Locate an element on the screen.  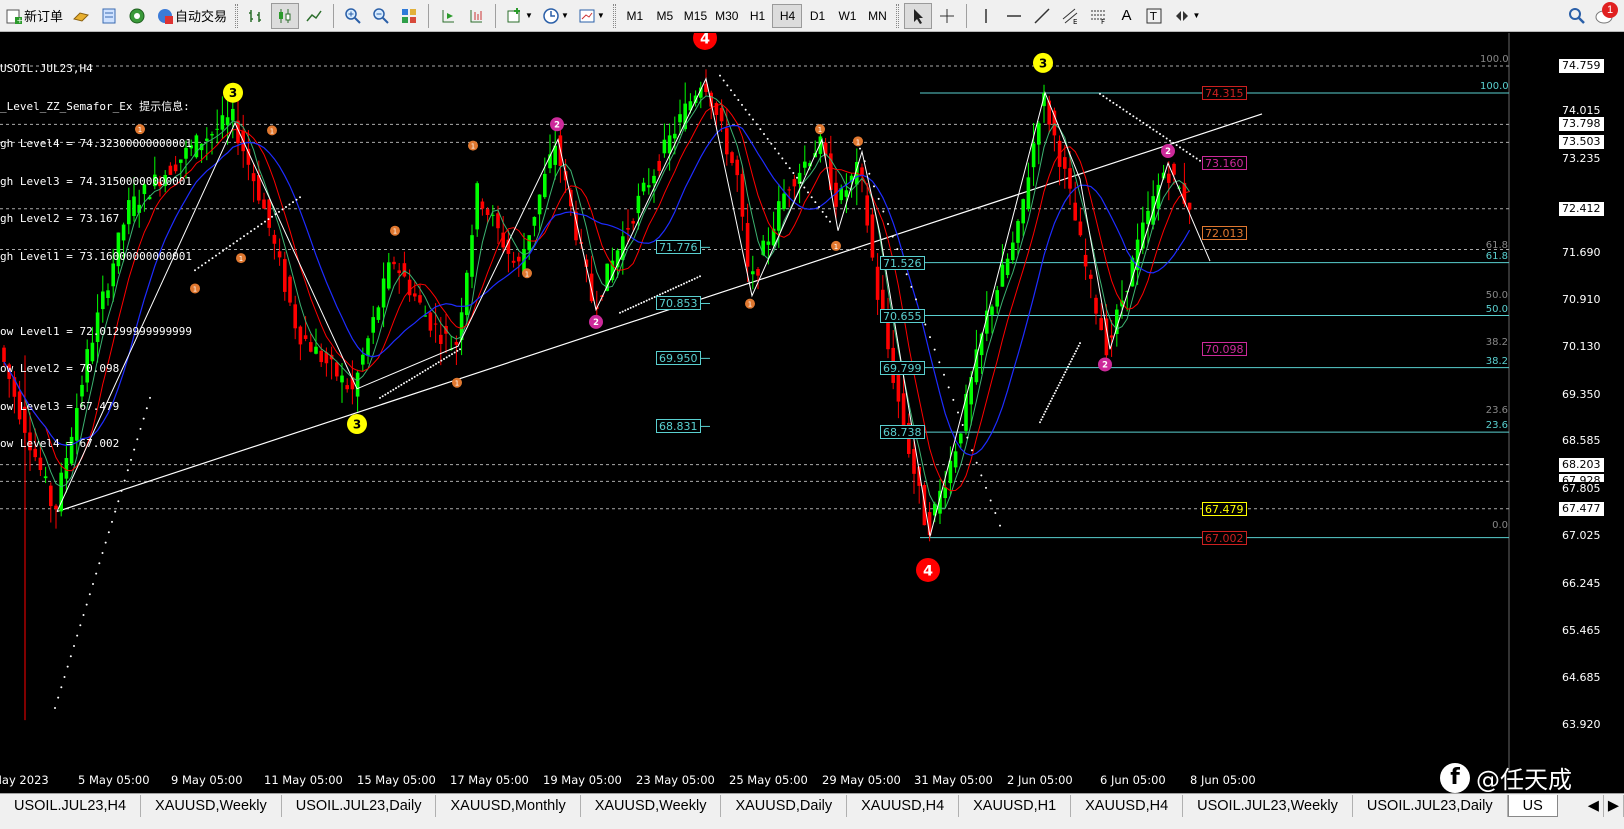
templates-button: ▼ is located at coordinates (591, 16).